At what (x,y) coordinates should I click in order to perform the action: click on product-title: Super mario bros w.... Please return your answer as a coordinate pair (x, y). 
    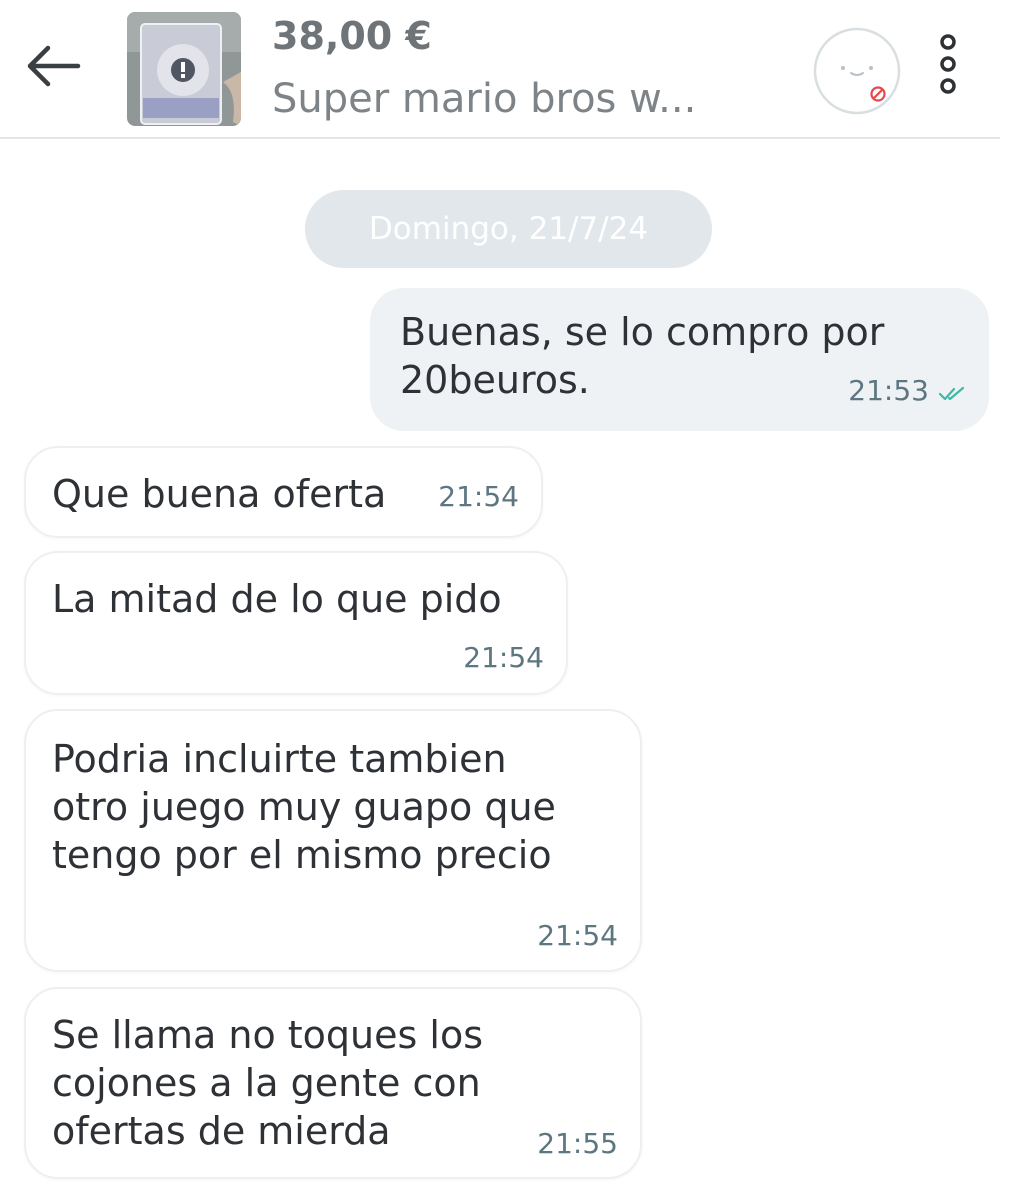
    Looking at the image, I should click on (484, 99).